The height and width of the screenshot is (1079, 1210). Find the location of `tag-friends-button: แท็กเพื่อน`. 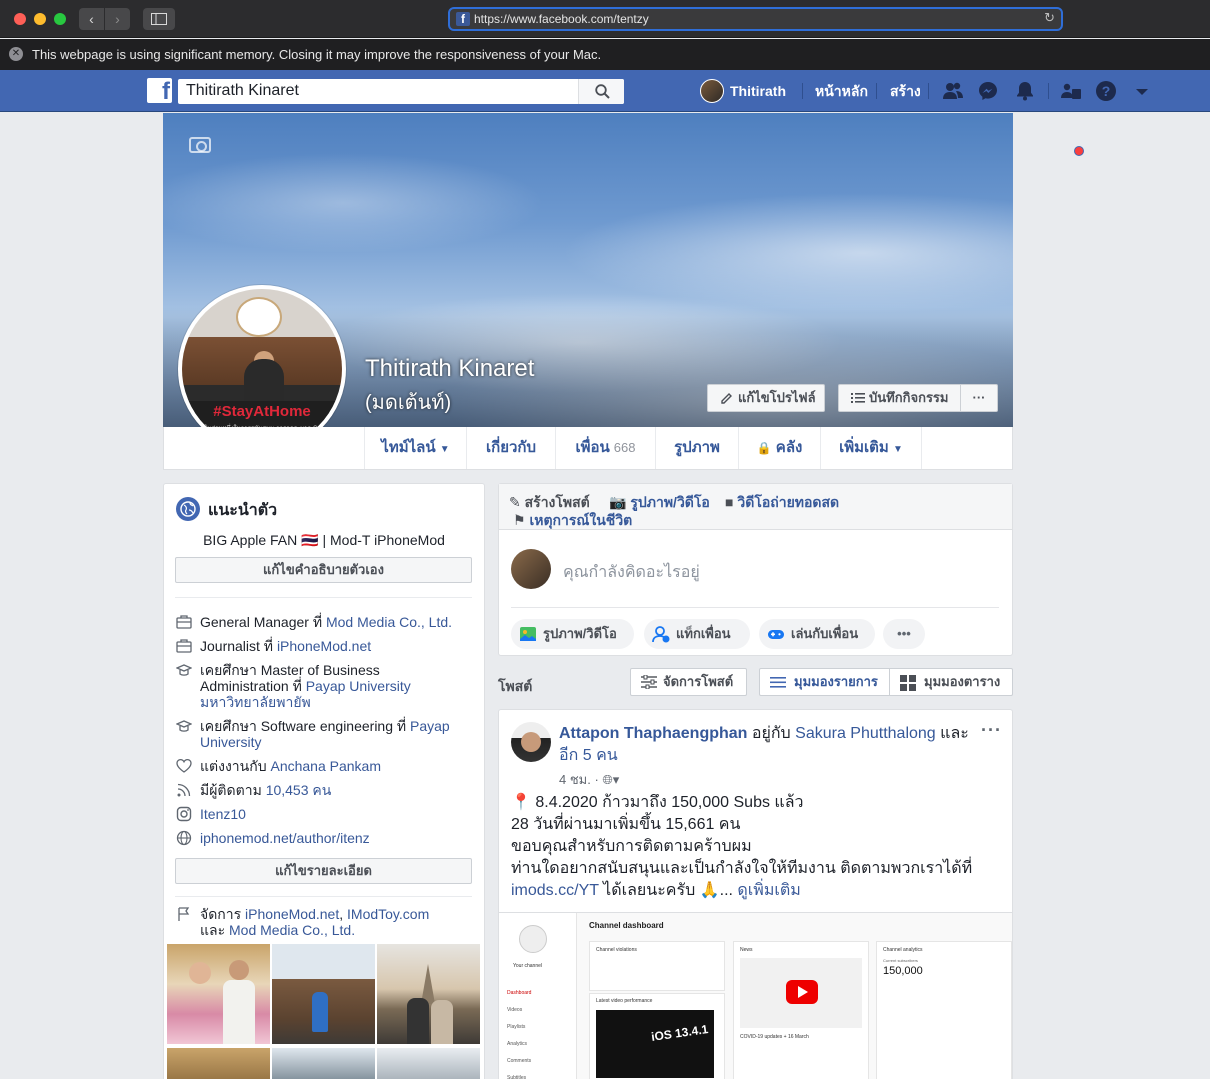

tag-friends-button: แท็กเพื่อน is located at coordinates (697, 634).